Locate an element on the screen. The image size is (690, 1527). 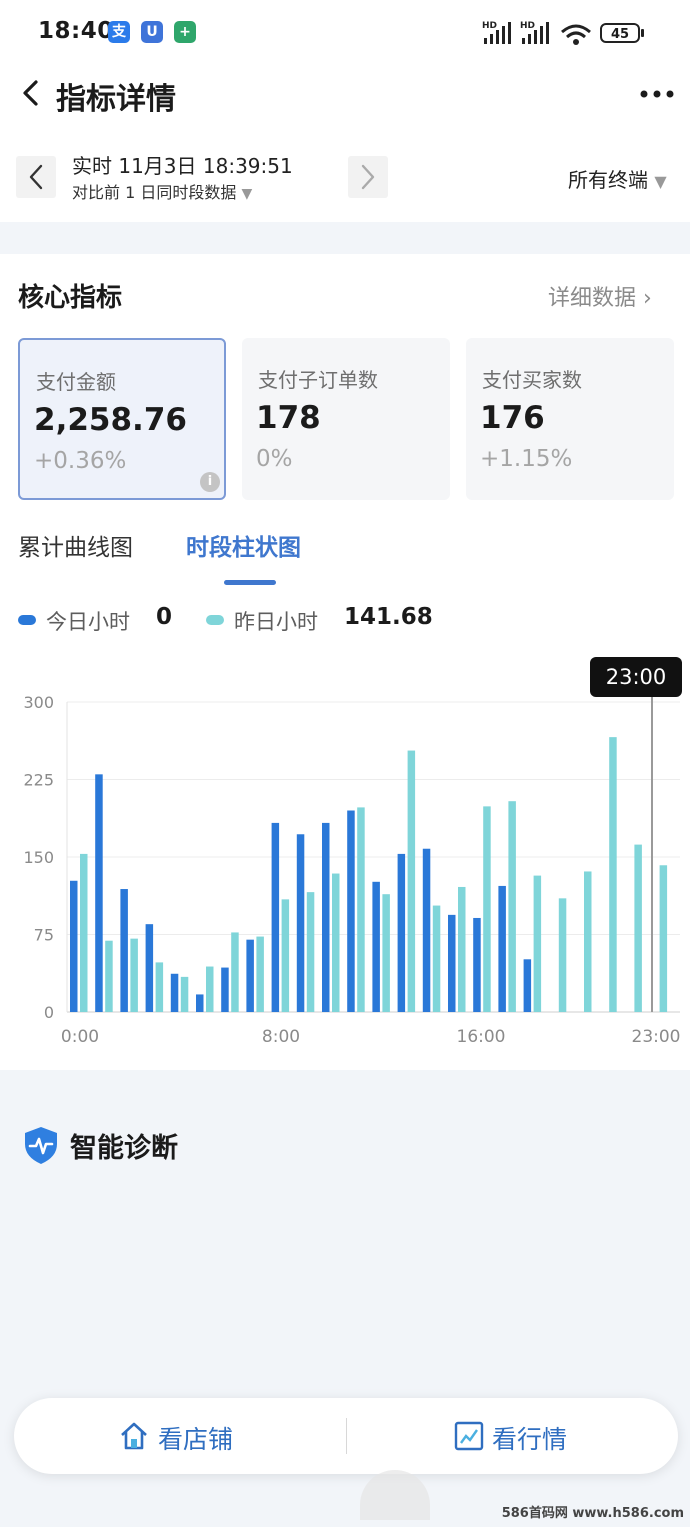
tooltip-cursor-line is located at coordinates (652, 854).